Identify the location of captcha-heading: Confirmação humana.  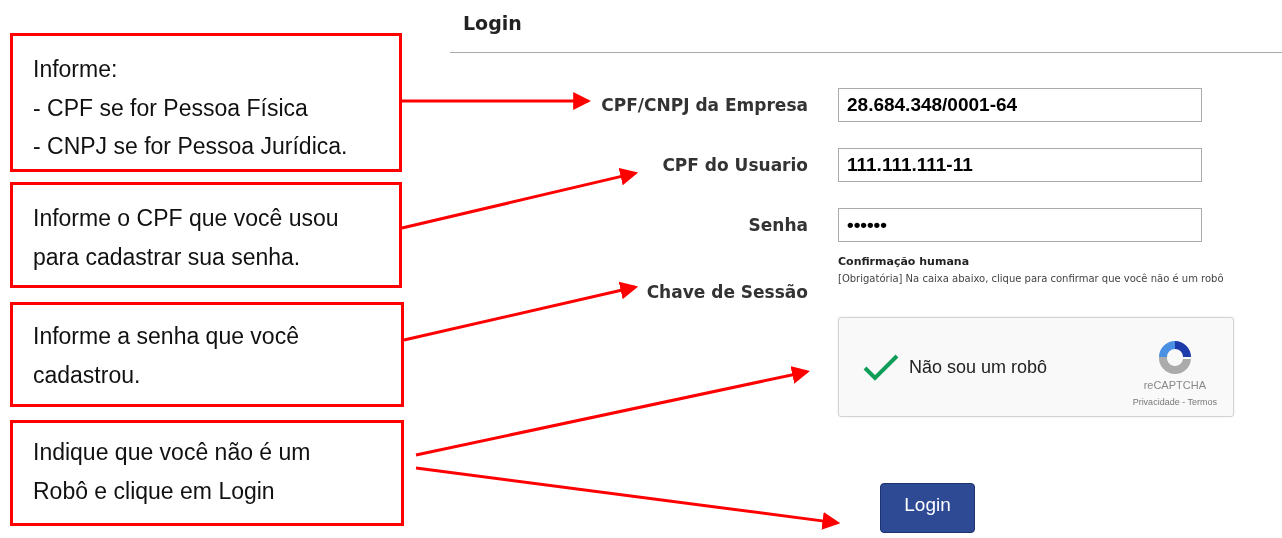
(904, 262).